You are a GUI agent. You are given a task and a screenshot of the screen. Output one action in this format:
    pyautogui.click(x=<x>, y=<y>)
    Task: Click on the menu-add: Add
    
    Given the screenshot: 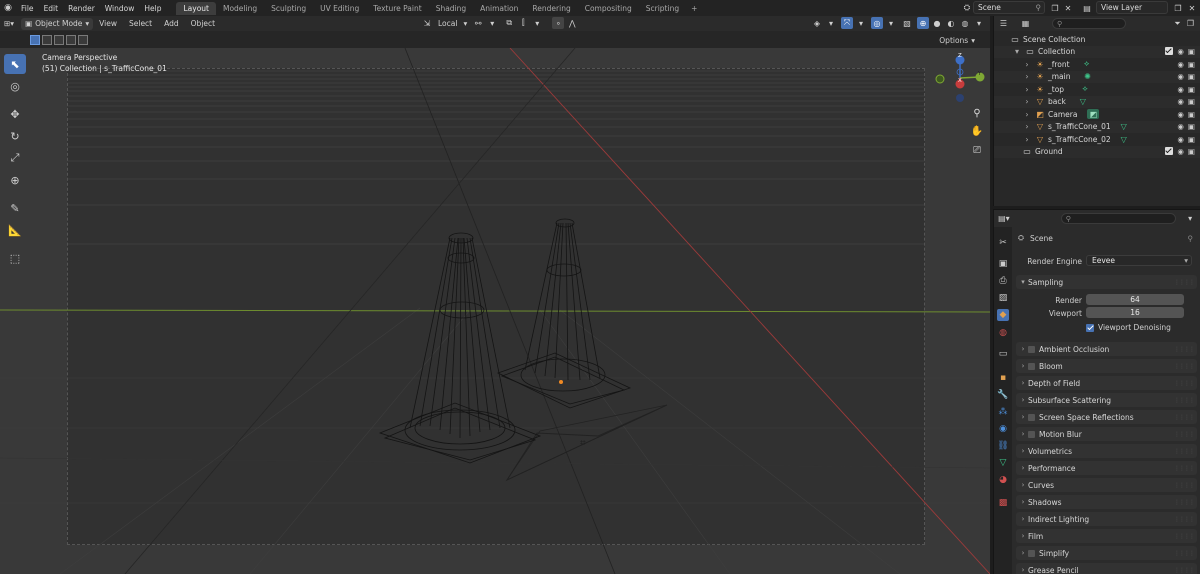 What is the action you would take?
    pyautogui.click(x=171, y=23)
    